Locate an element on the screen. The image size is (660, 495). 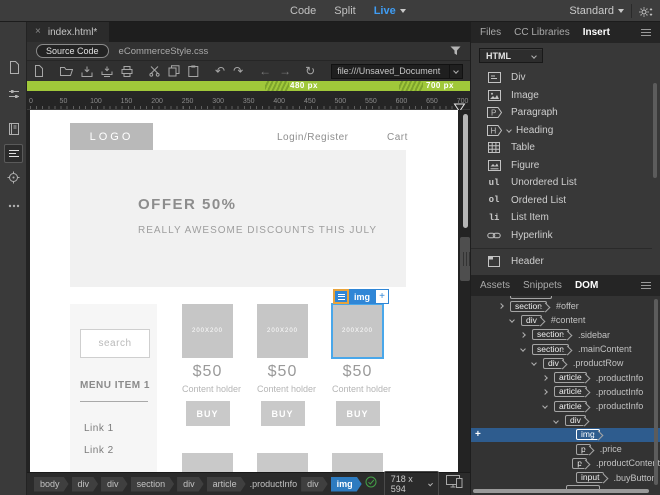
tag-selector-article: article is located at coordinates (226, 484).